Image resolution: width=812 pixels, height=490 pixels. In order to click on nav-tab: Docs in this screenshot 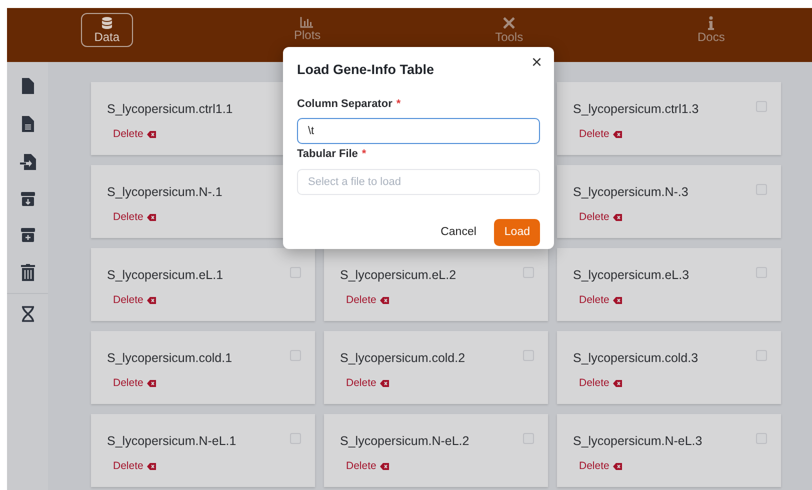, I will do `click(711, 30)`.